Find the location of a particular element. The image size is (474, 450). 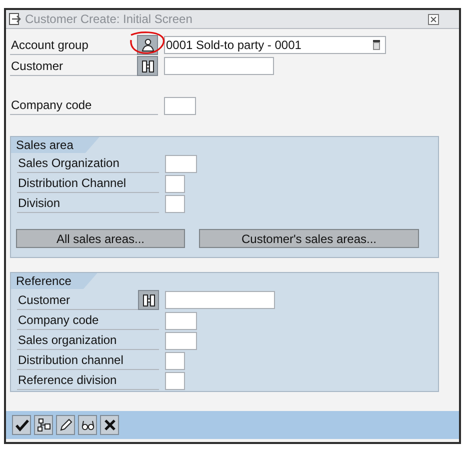

dropdown-icon is located at coordinates (376, 45).